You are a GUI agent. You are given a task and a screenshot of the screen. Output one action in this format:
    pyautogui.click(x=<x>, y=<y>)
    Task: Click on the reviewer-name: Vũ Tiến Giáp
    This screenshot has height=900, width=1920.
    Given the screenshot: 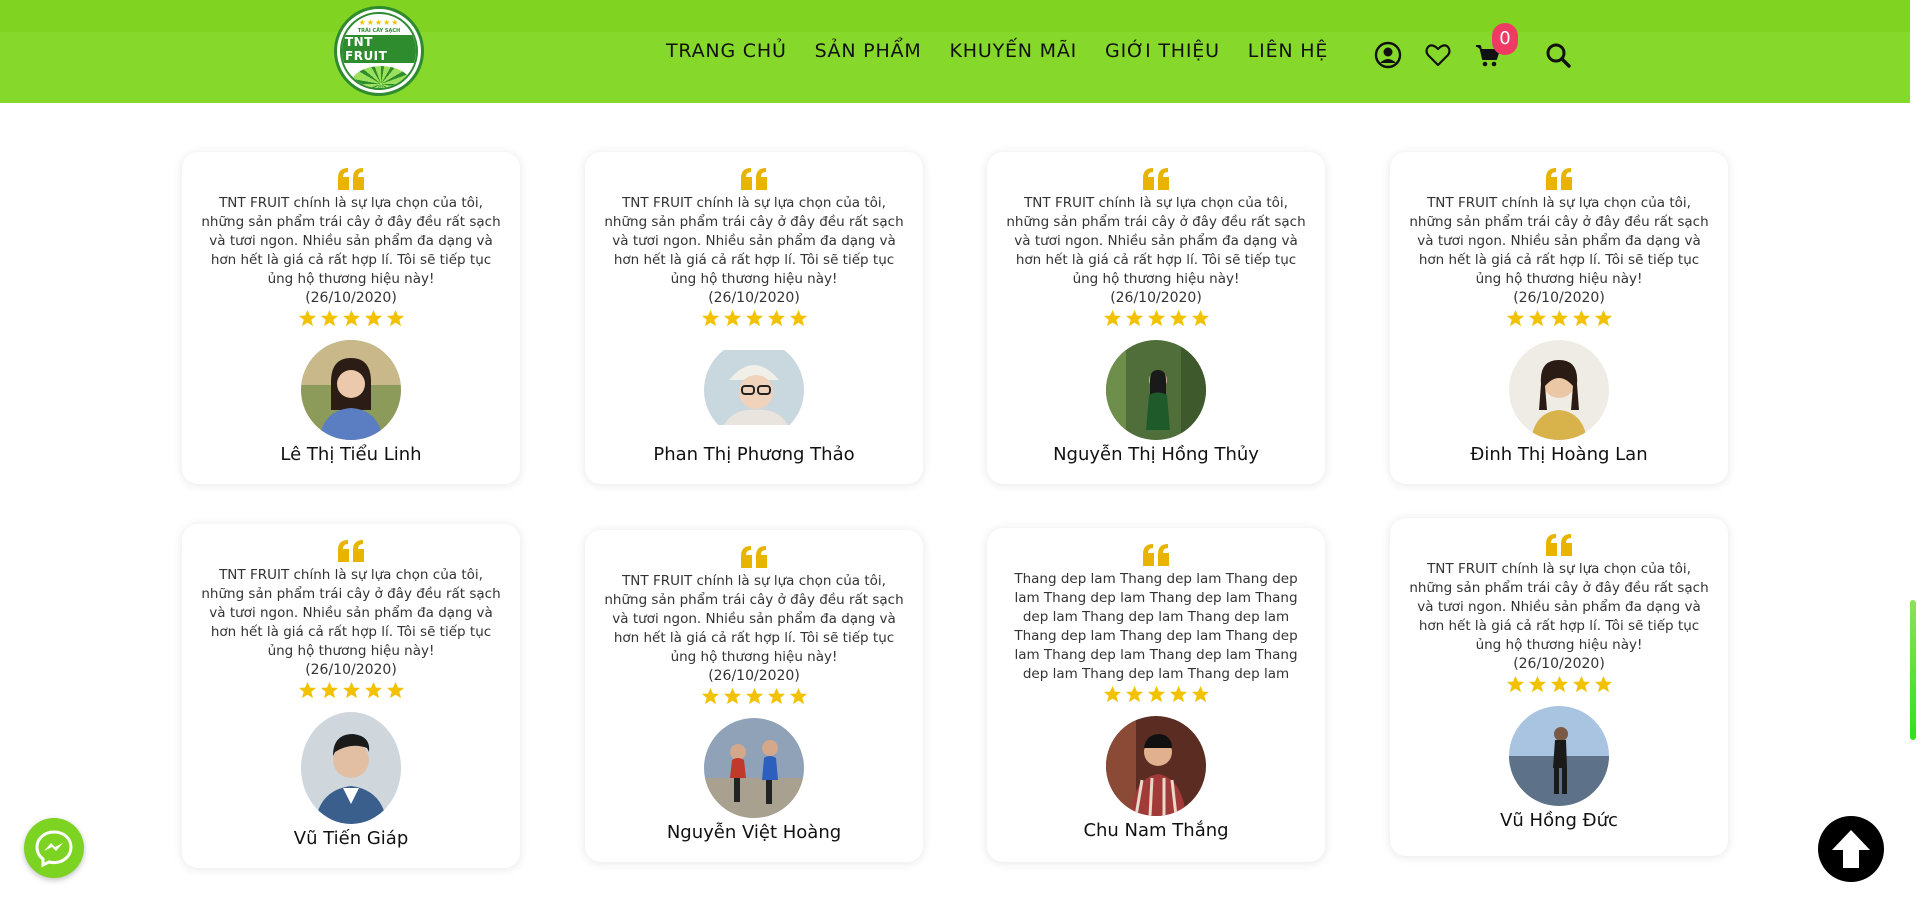 What is the action you would take?
    pyautogui.click(x=351, y=838)
    